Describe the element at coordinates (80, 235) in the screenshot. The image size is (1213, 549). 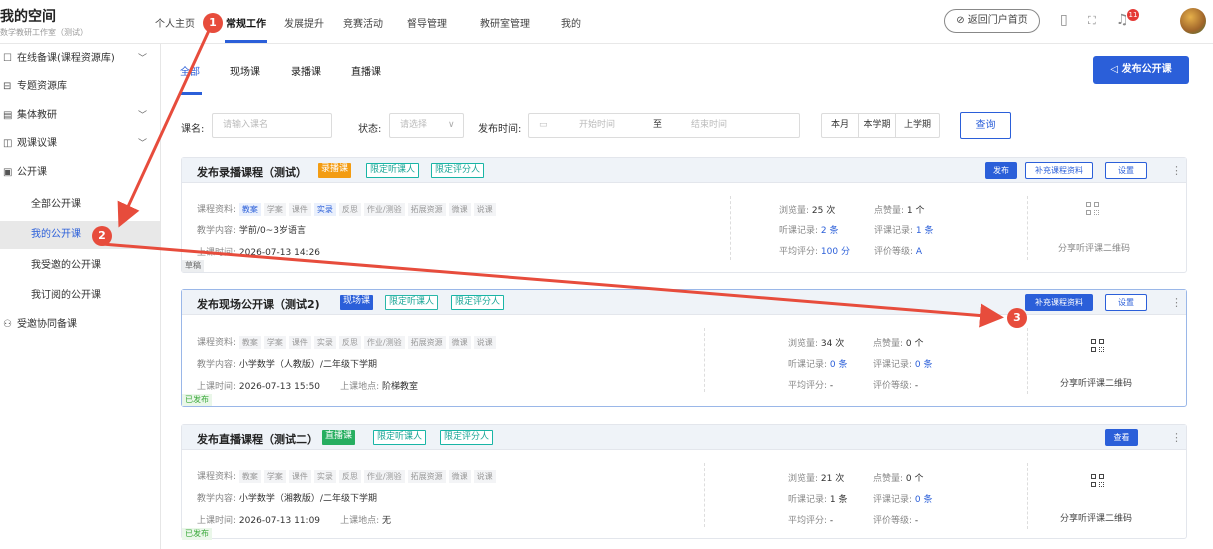
I see `sidebar-sub-my-open: 我的公开课` at that location.